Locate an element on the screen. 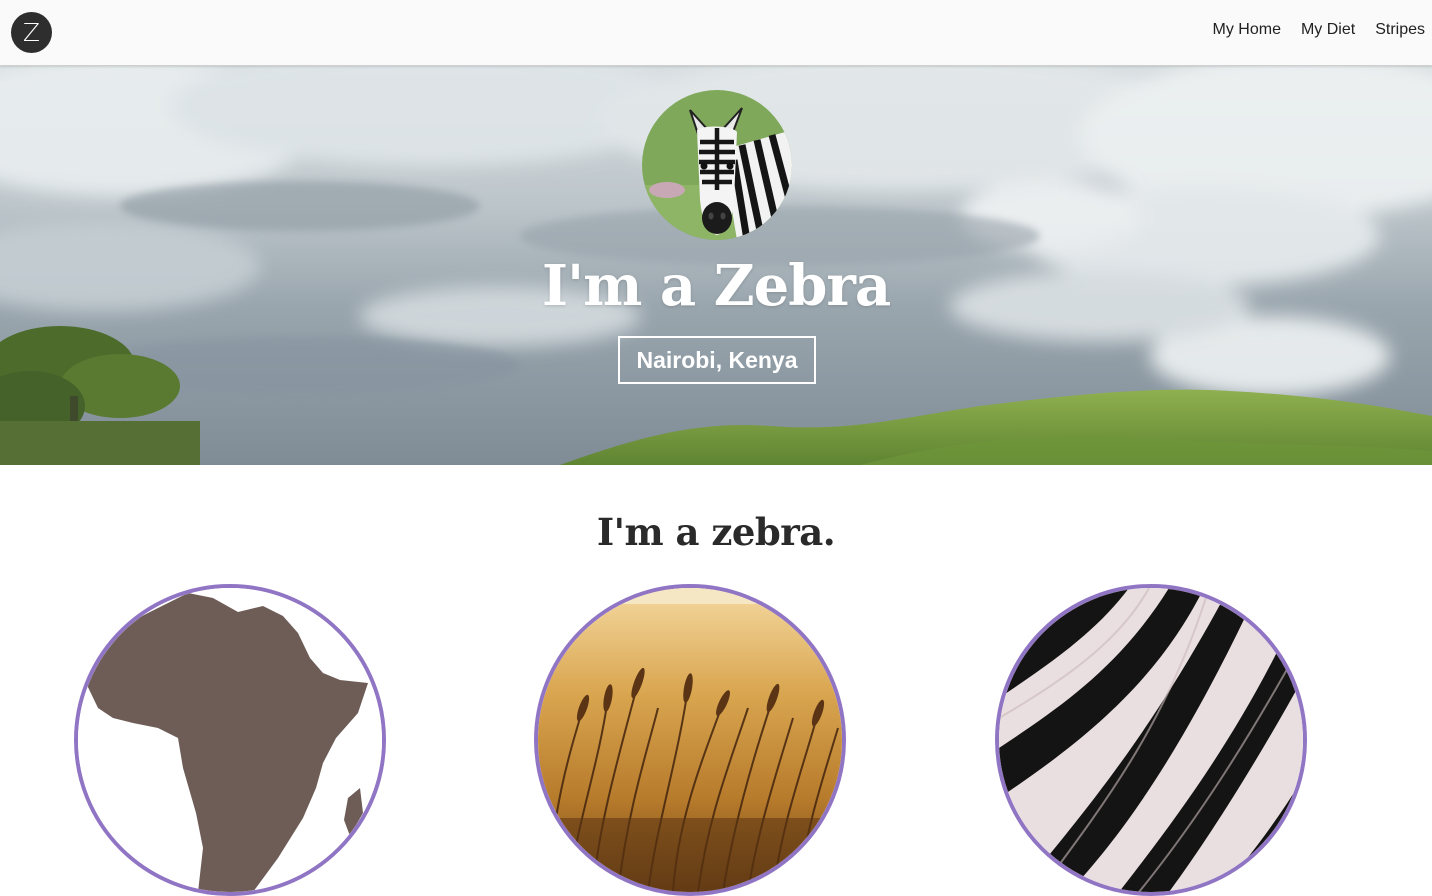 The height and width of the screenshot is (896, 1432). africa-map-circle is located at coordinates (230, 740).